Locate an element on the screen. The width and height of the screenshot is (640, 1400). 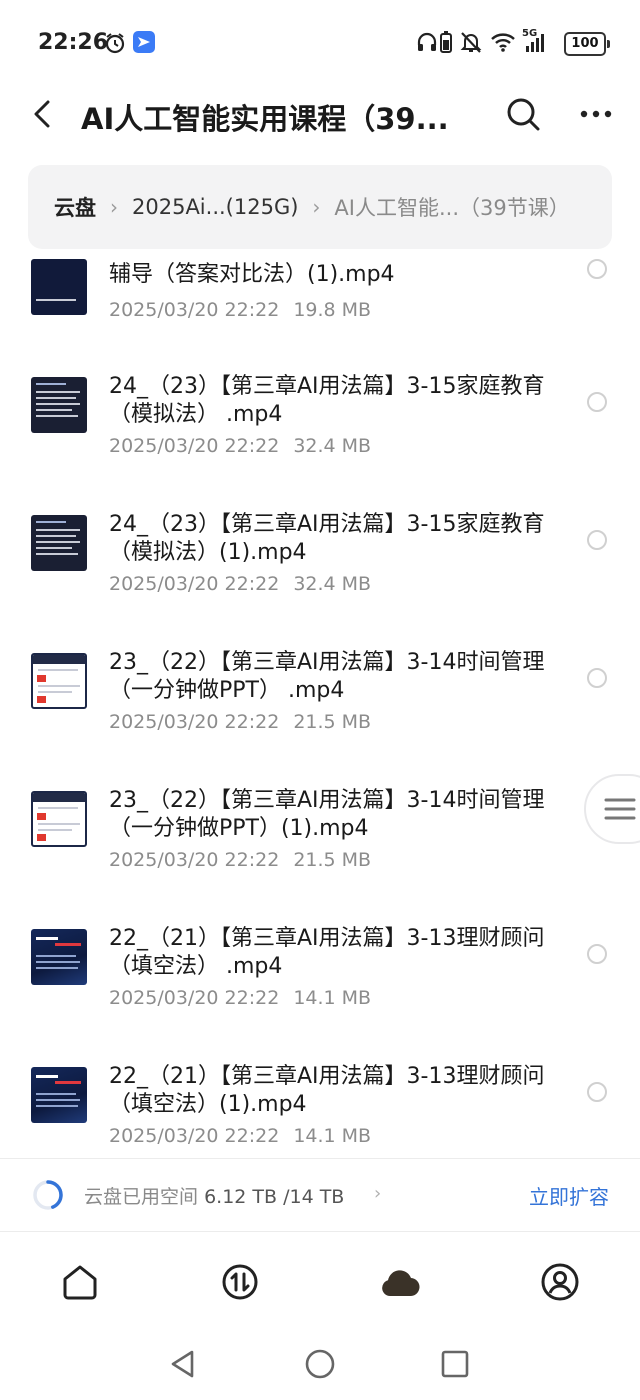
breadcrumb: 云盘 › 2025Ai...(125G) › AI人工智能...（39节课） is located at coordinates (320, 207).